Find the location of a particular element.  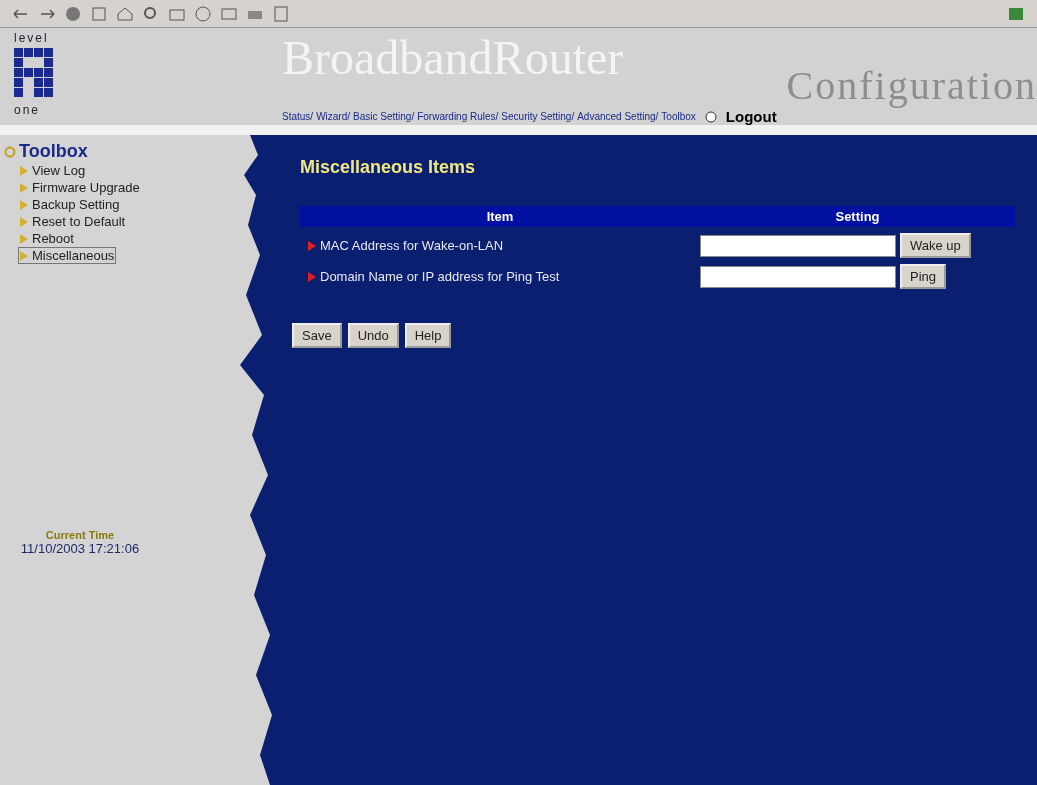

logout-link: Logout is located at coordinates (751, 116).